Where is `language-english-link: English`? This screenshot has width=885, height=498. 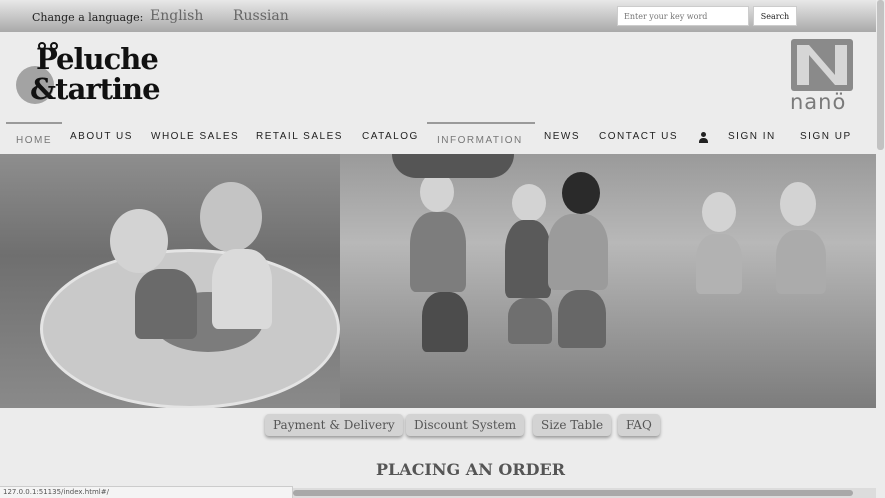
language-english-link: English is located at coordinates (176, 16).